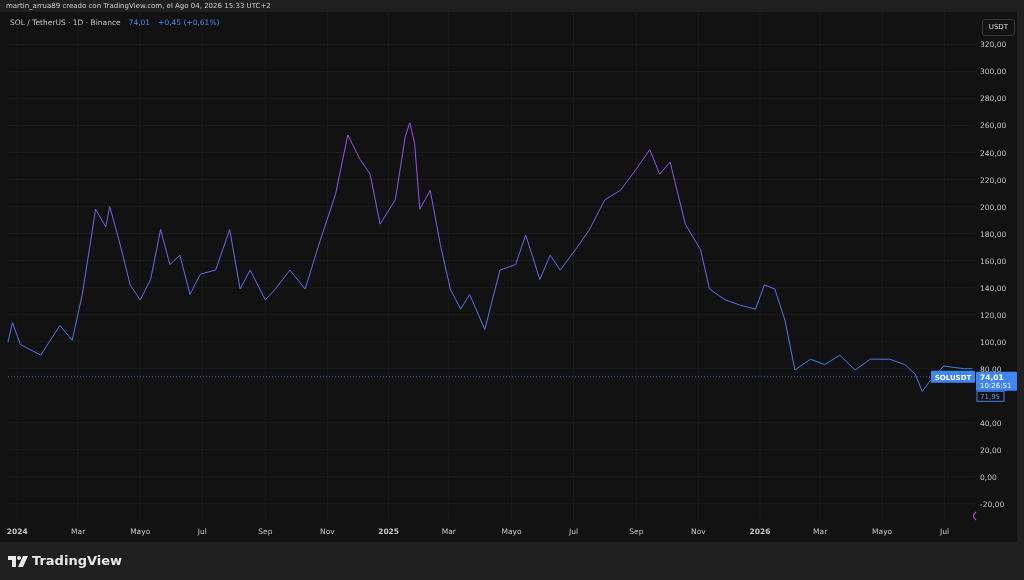 The width and height of the screenshot is (1024, 580). What do you see at coordinates (996, 381) in the screenshot?
I see `price-tag-background` at bounding box center [996, 381].